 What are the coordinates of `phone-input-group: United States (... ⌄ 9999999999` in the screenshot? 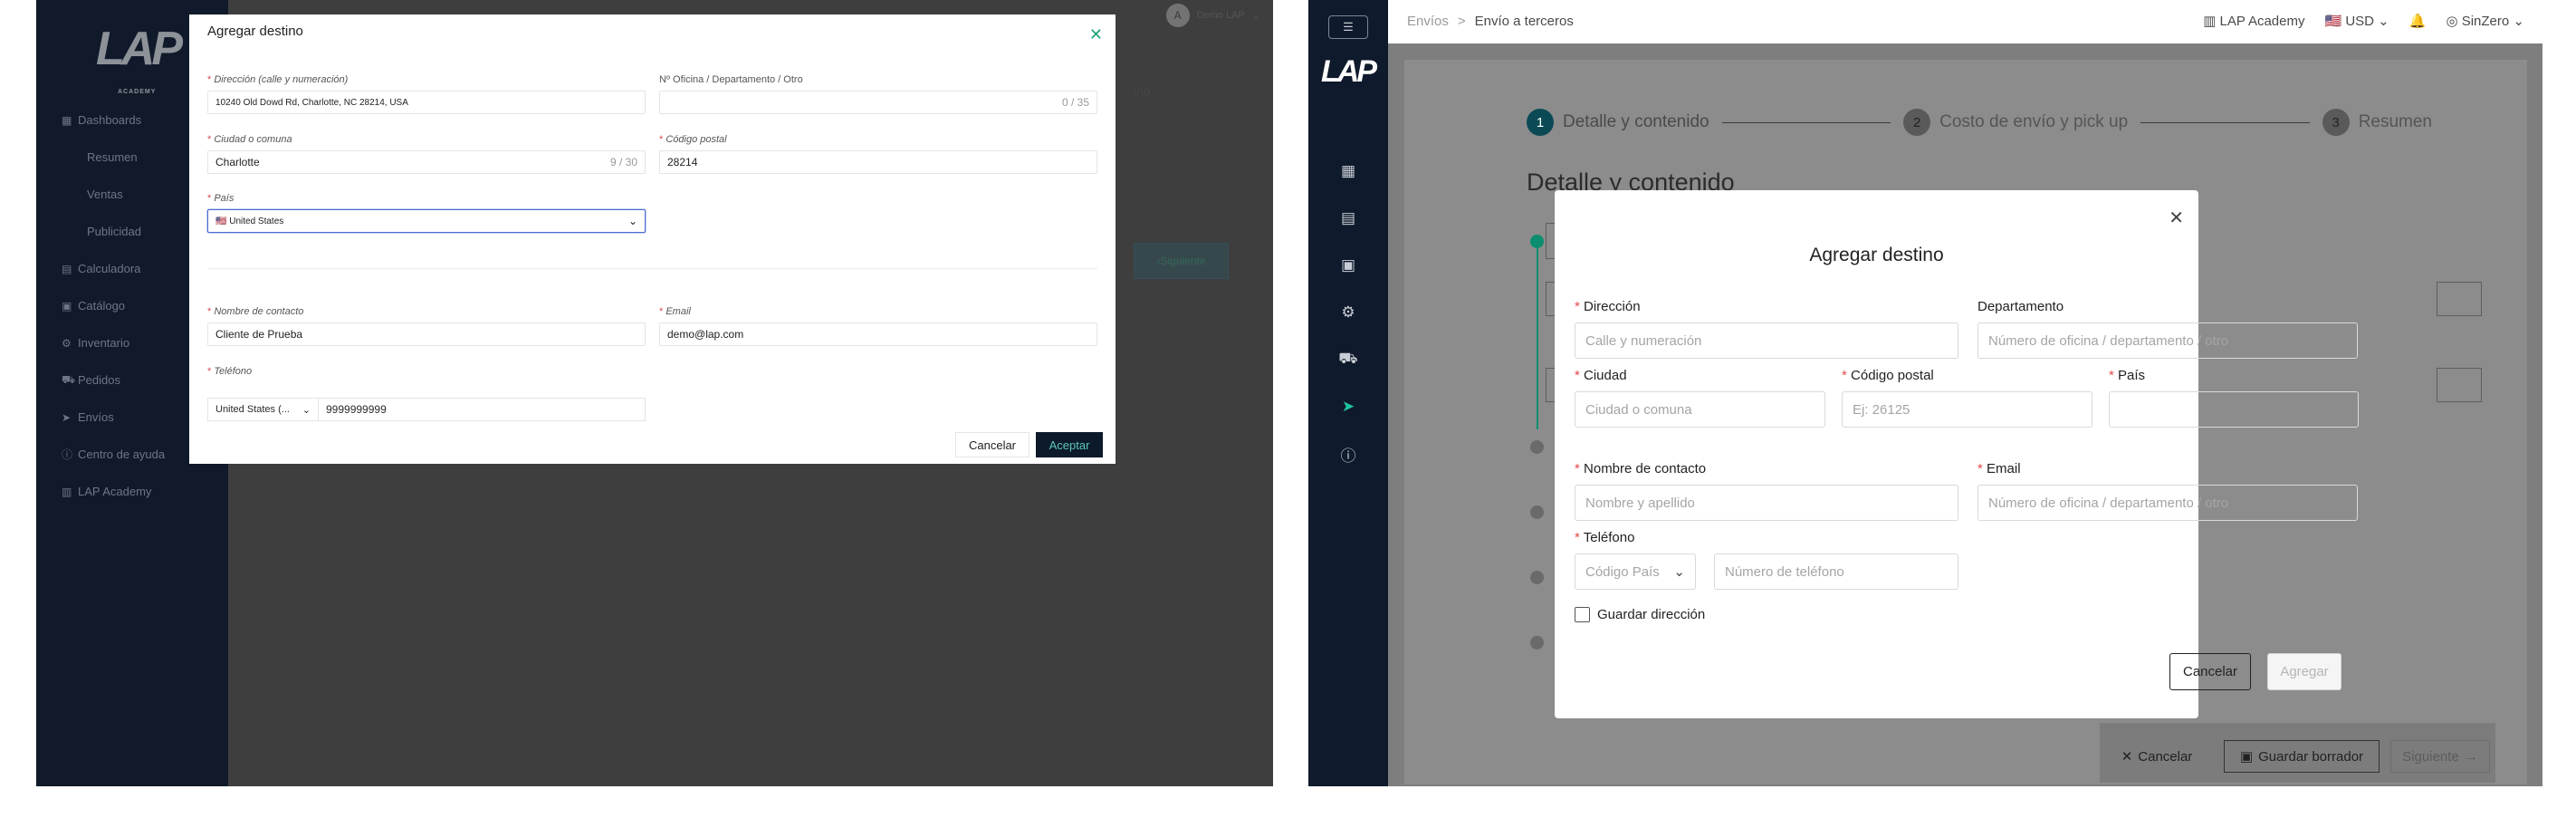 It's located at (426, 409).